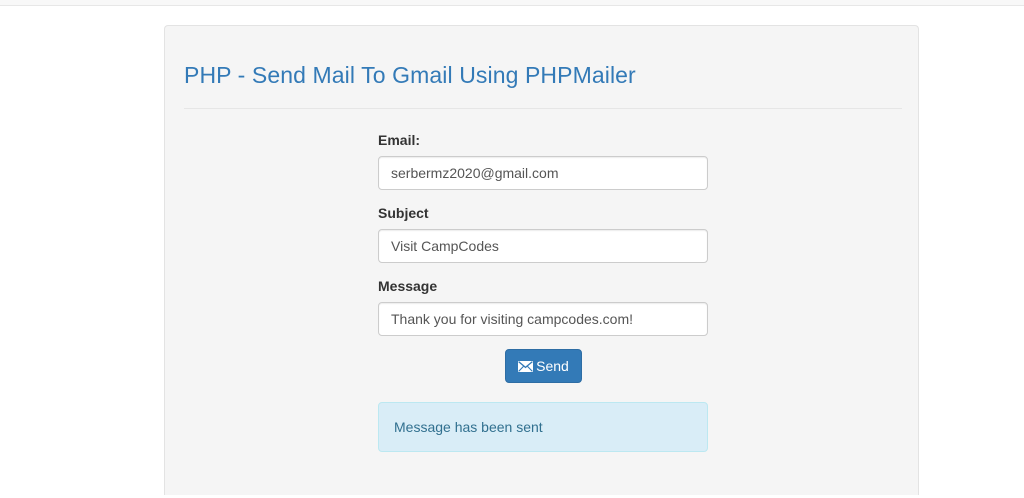 This screenshot has height=498, width=1024. What do you see at coordinates (543, 108) in the screenshot?
I see `title-divider` at bounding box center [543, 108].